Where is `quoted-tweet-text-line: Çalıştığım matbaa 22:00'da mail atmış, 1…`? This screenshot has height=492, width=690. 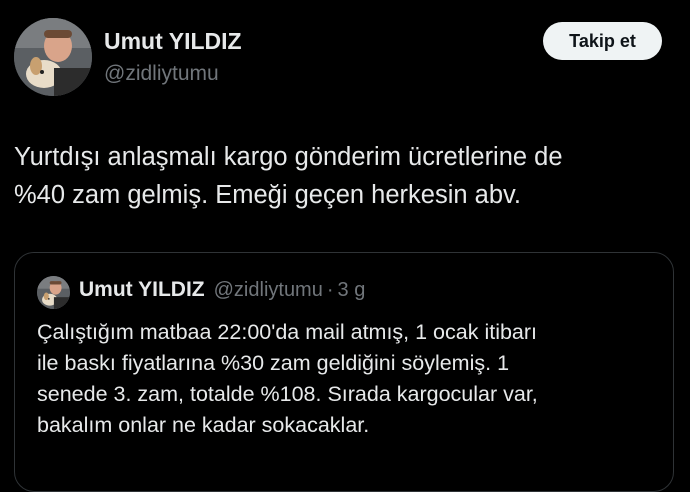
quoted-tweet-text-line: Çalıştığım matbaa 22:00'da mail atmış, 1… is located at coordinates (287, 332).